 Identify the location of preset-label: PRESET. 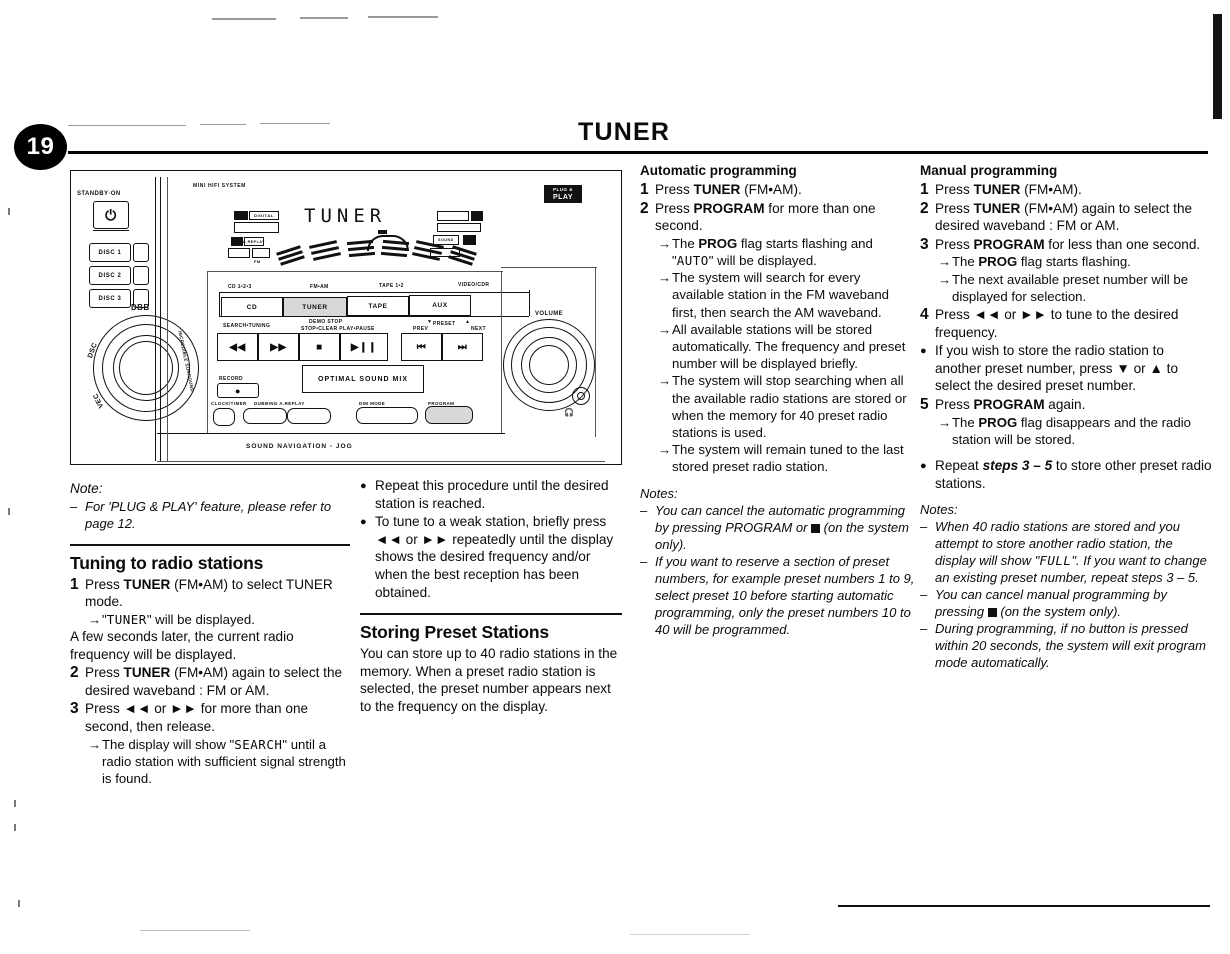
(444, 324).